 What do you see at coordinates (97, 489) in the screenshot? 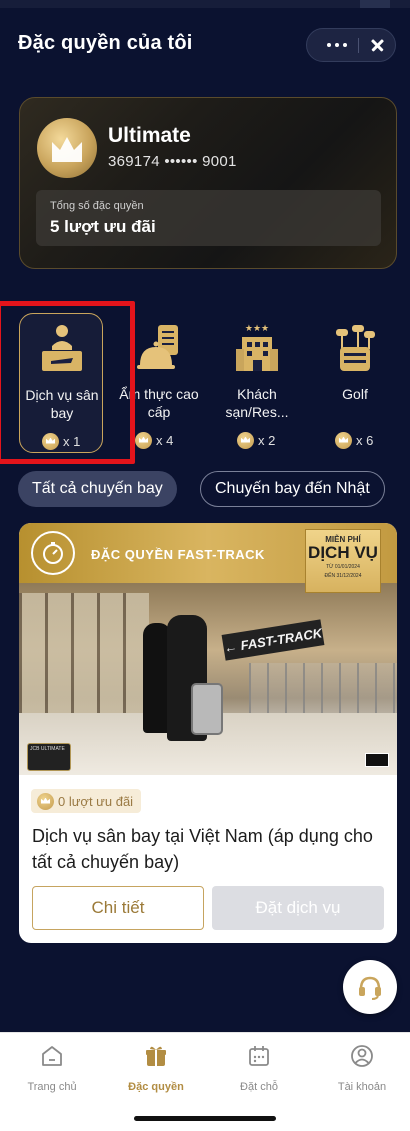
I see `chip-all-flights: Tất cả chuyến bay` at bounding box center [97, 489].